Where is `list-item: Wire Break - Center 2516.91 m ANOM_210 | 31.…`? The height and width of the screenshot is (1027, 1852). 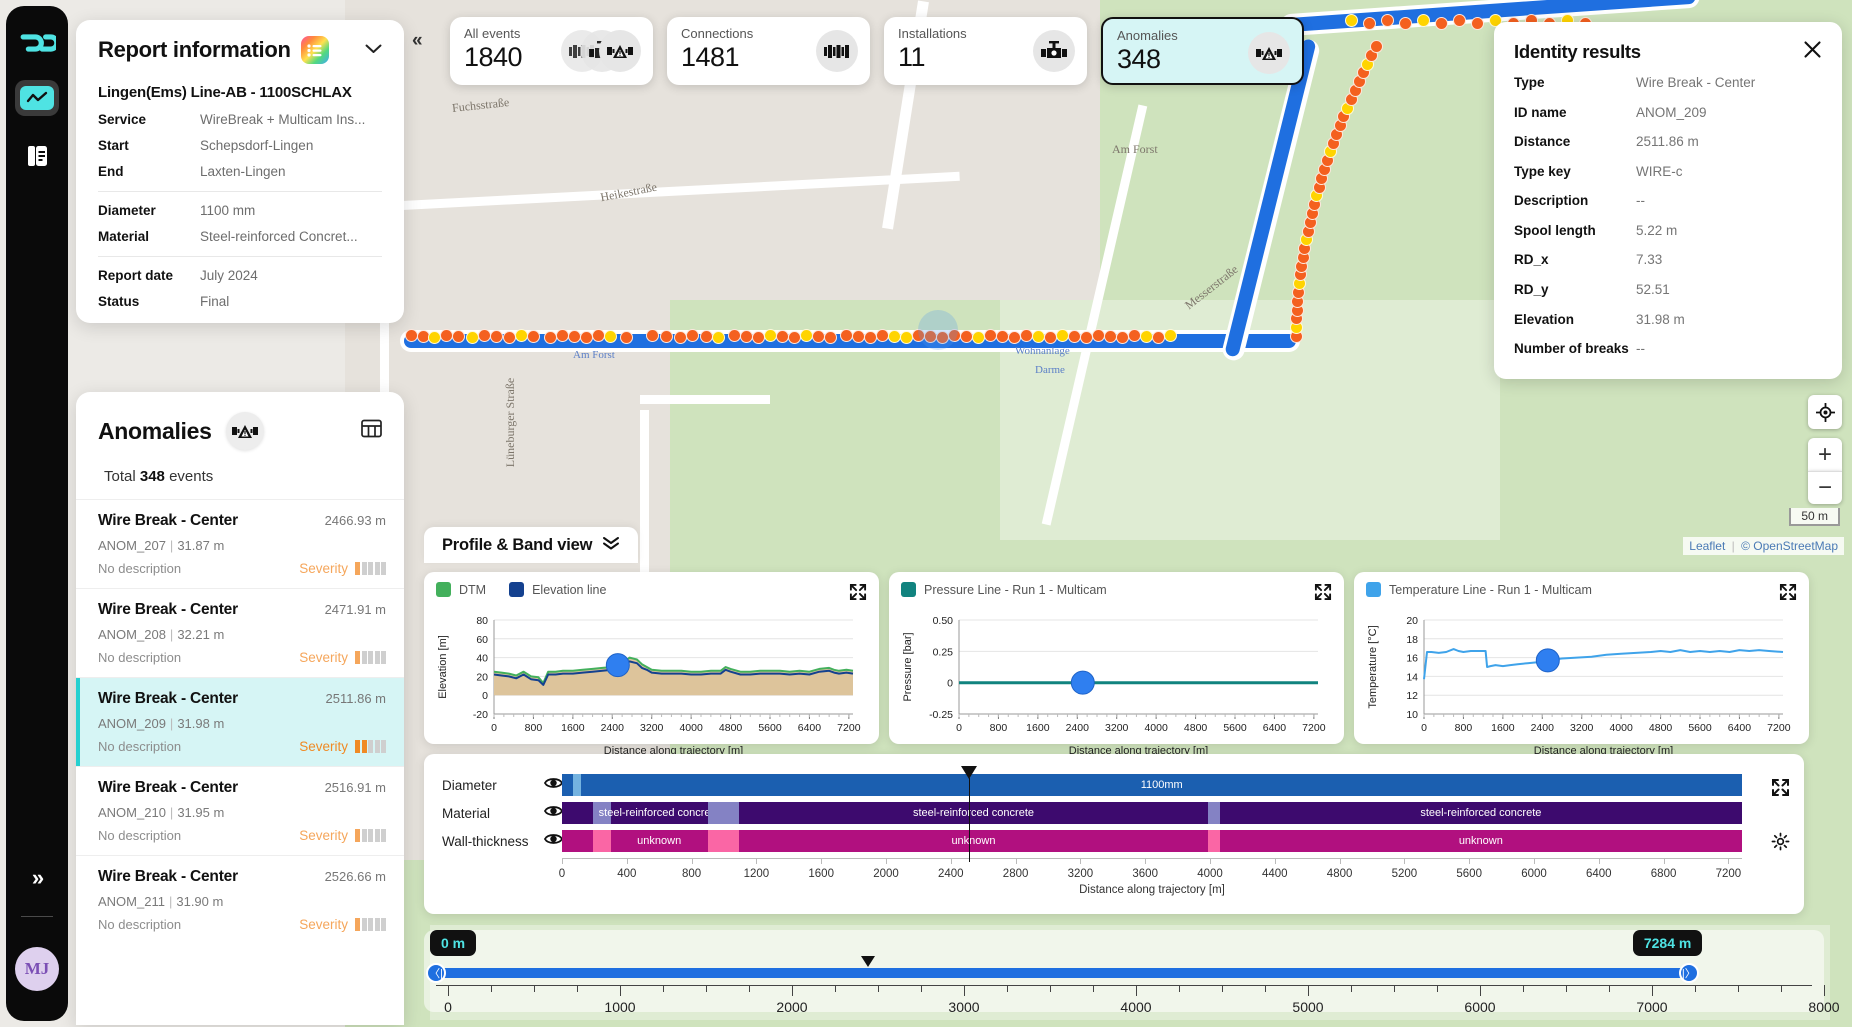 list-item: Wire Break - Center 2516.91 m ANOM_210 | 31.… is located at coordinates (240, 810).